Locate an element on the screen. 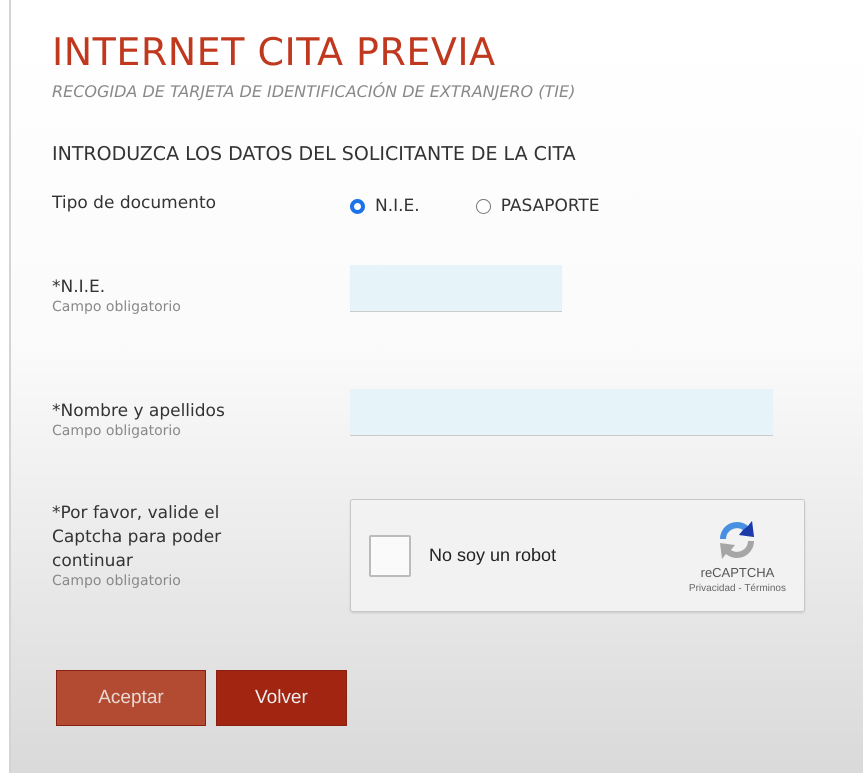  page-title: INTERNET CITA PREVIA is located at coordinates (274, 52).